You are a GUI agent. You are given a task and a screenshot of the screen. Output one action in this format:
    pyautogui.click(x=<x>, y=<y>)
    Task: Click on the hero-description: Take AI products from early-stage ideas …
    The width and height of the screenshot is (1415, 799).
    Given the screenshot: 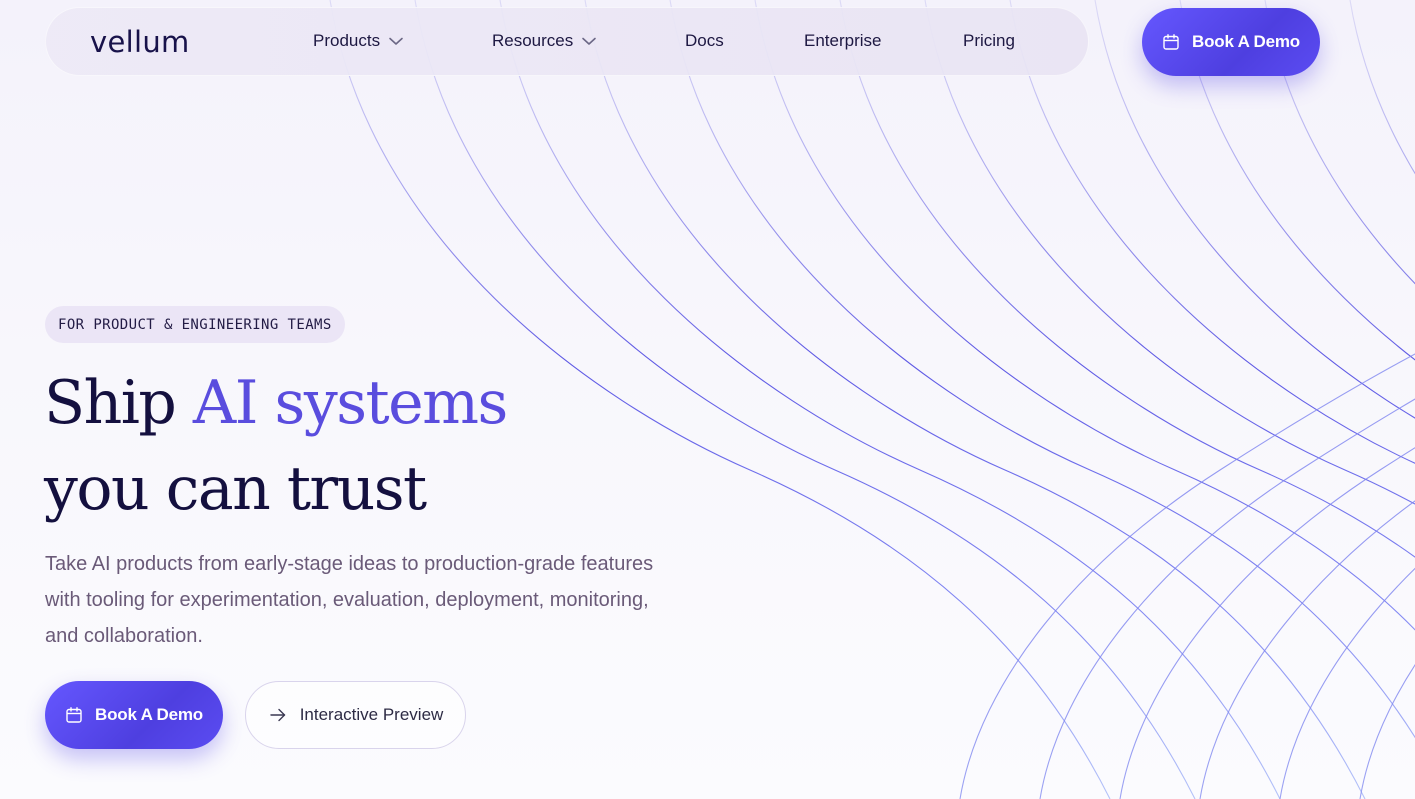 What is the action you would take?
    pyautogui.click(x=349, y=600)
    